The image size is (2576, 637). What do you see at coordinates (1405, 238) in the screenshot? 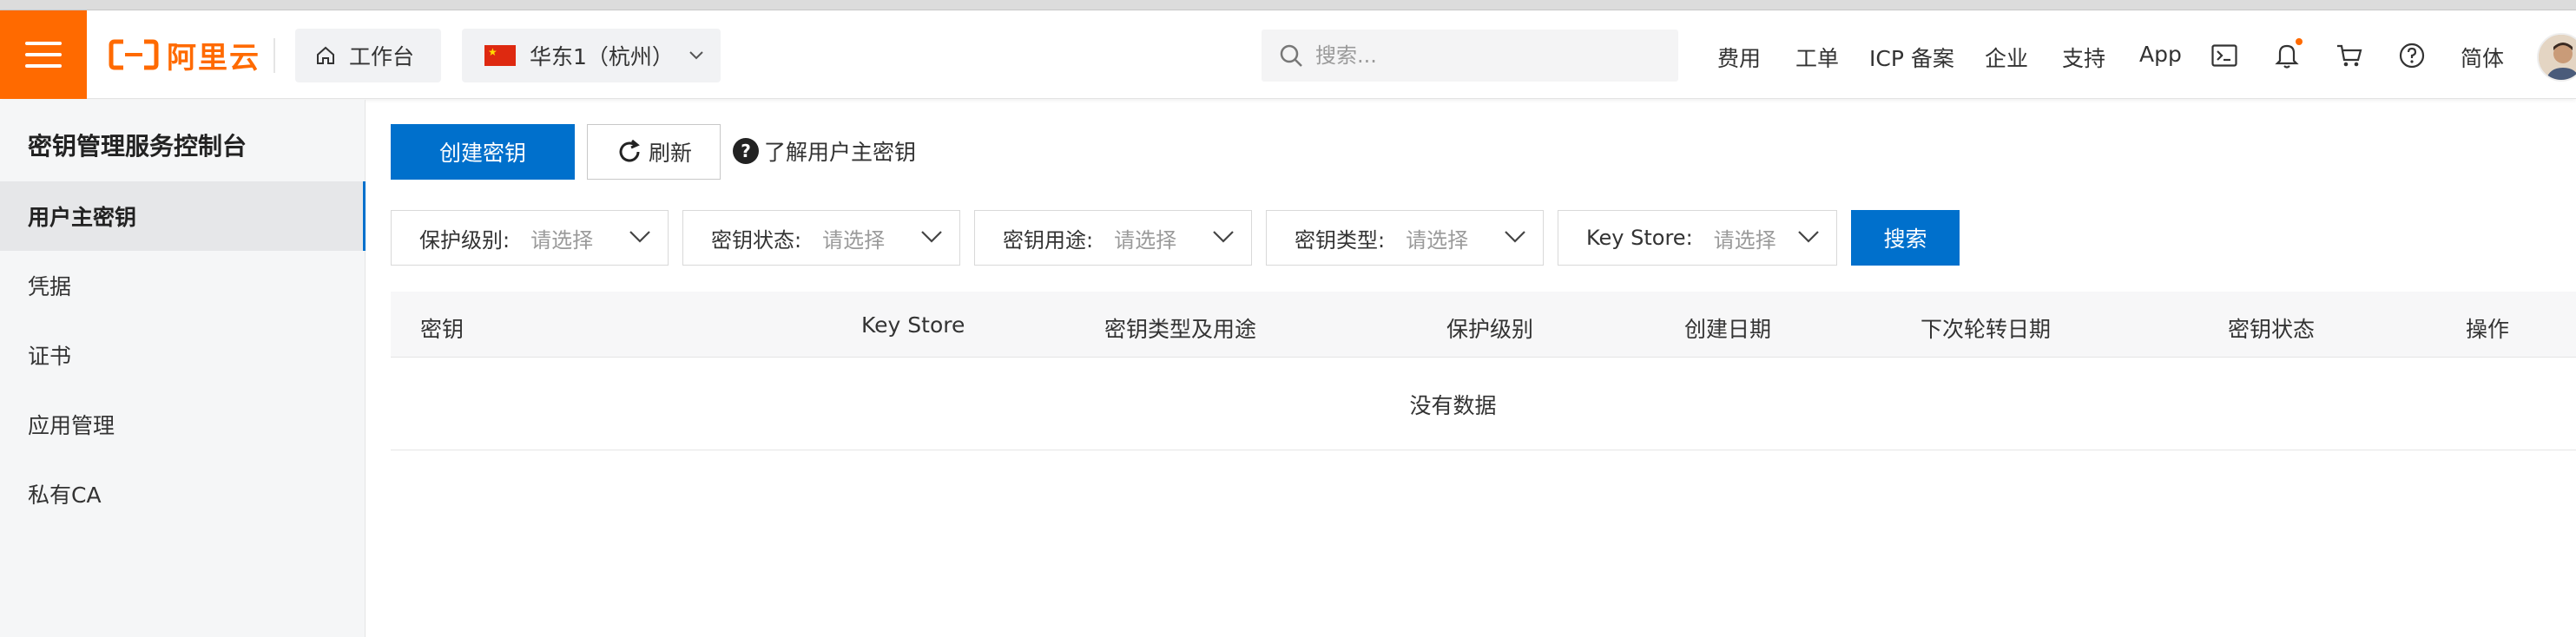
I see `key-type-filter: 密钥类型: 请选择` at bounding box center [1405, 238].